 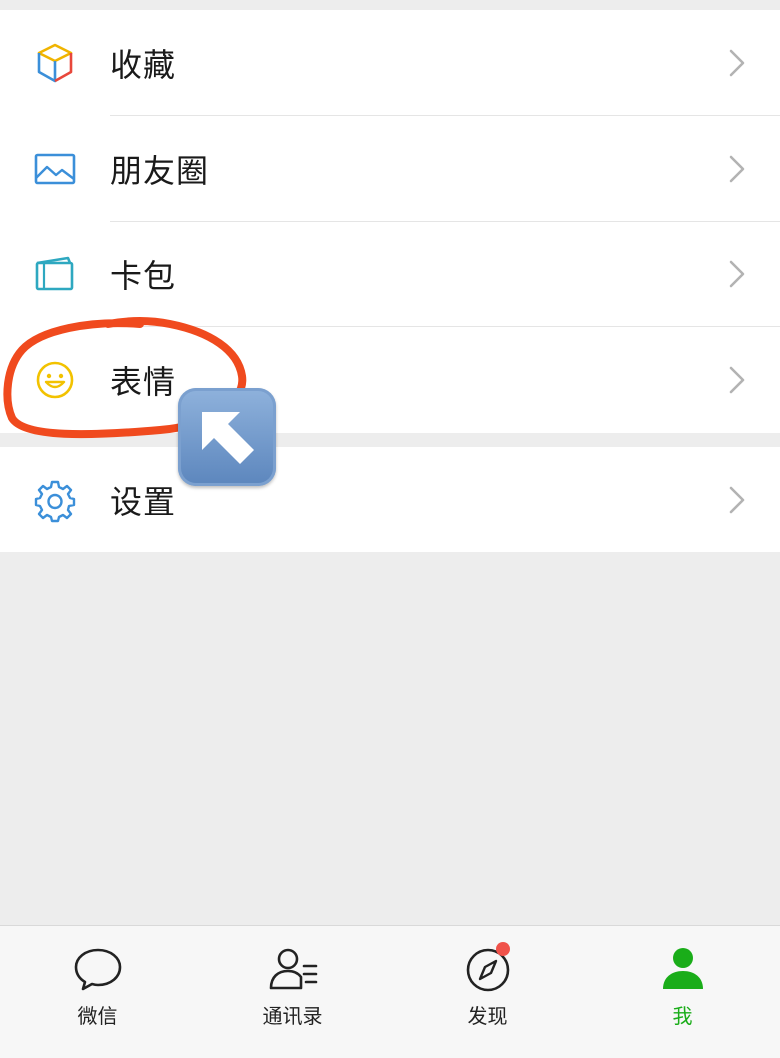 I want to click on tab-chats: 微信, so click(x=97, y=992).